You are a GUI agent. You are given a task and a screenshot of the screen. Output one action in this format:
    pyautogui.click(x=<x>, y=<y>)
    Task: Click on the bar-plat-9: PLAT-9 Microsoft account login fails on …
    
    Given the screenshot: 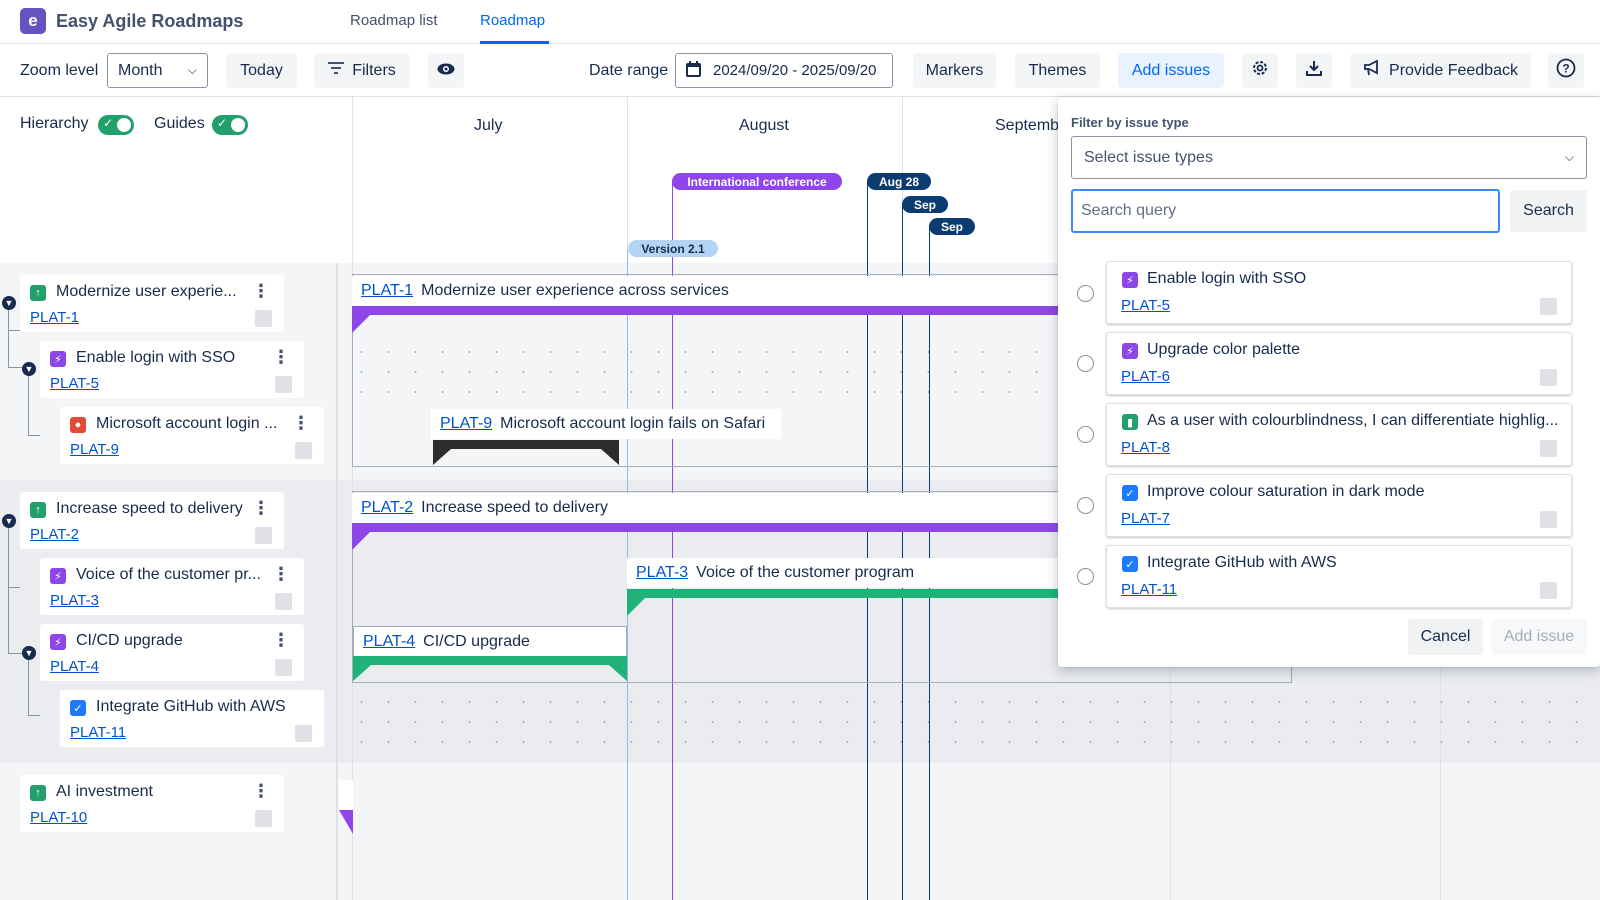 What is the action you would take?
    pyautogui.click(x=606, y=424)
    